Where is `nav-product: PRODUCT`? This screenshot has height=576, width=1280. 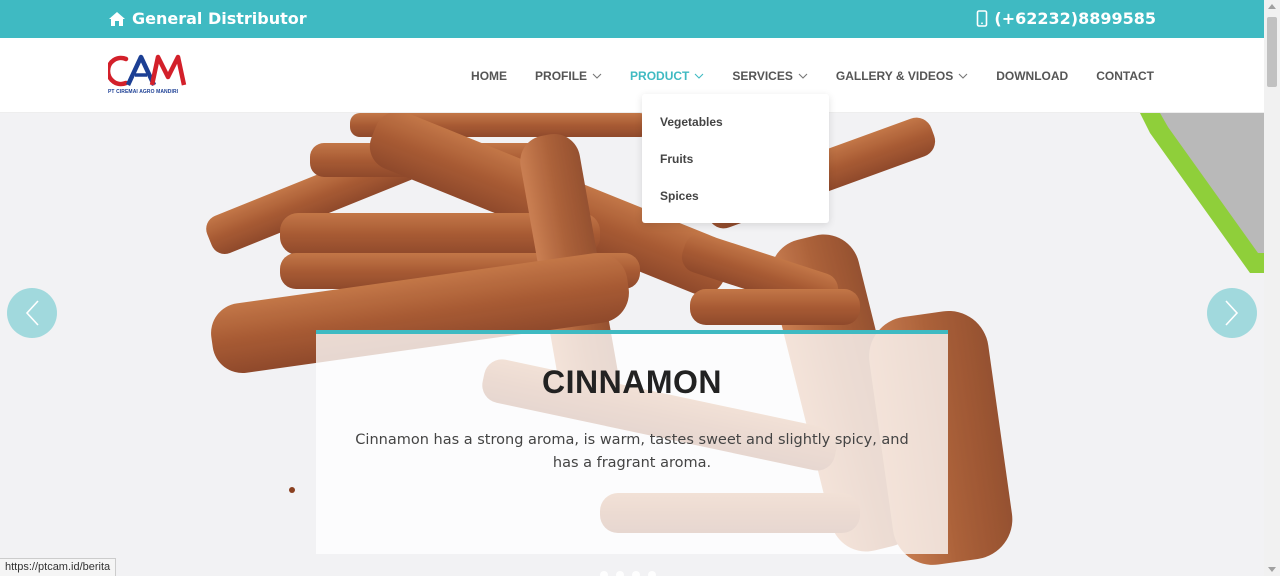 nav-product: PRODUCT is located at coordinates (667, 76).